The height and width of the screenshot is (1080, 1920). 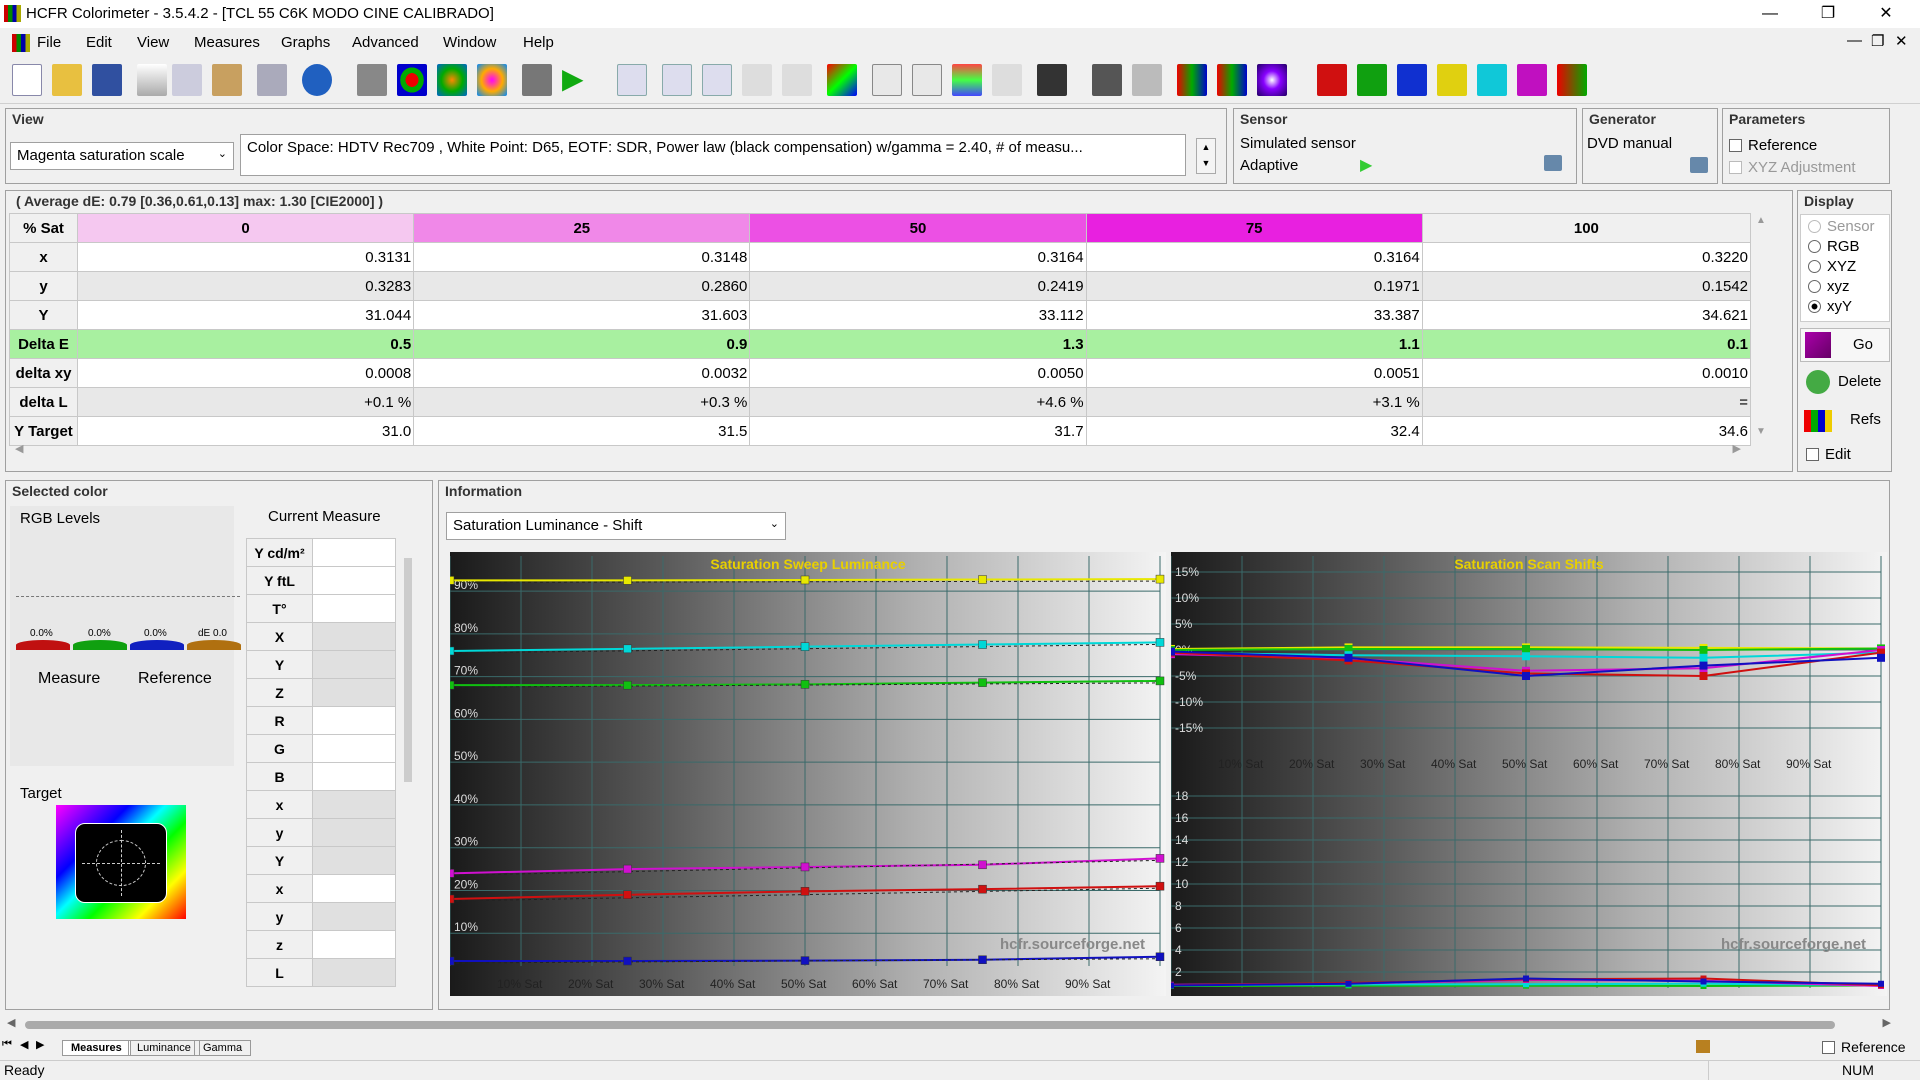 What do you see at coordinates (1586, 315) in the screenshot?
I see `table-cell: 34.621` at bounding box center [1586, 315].